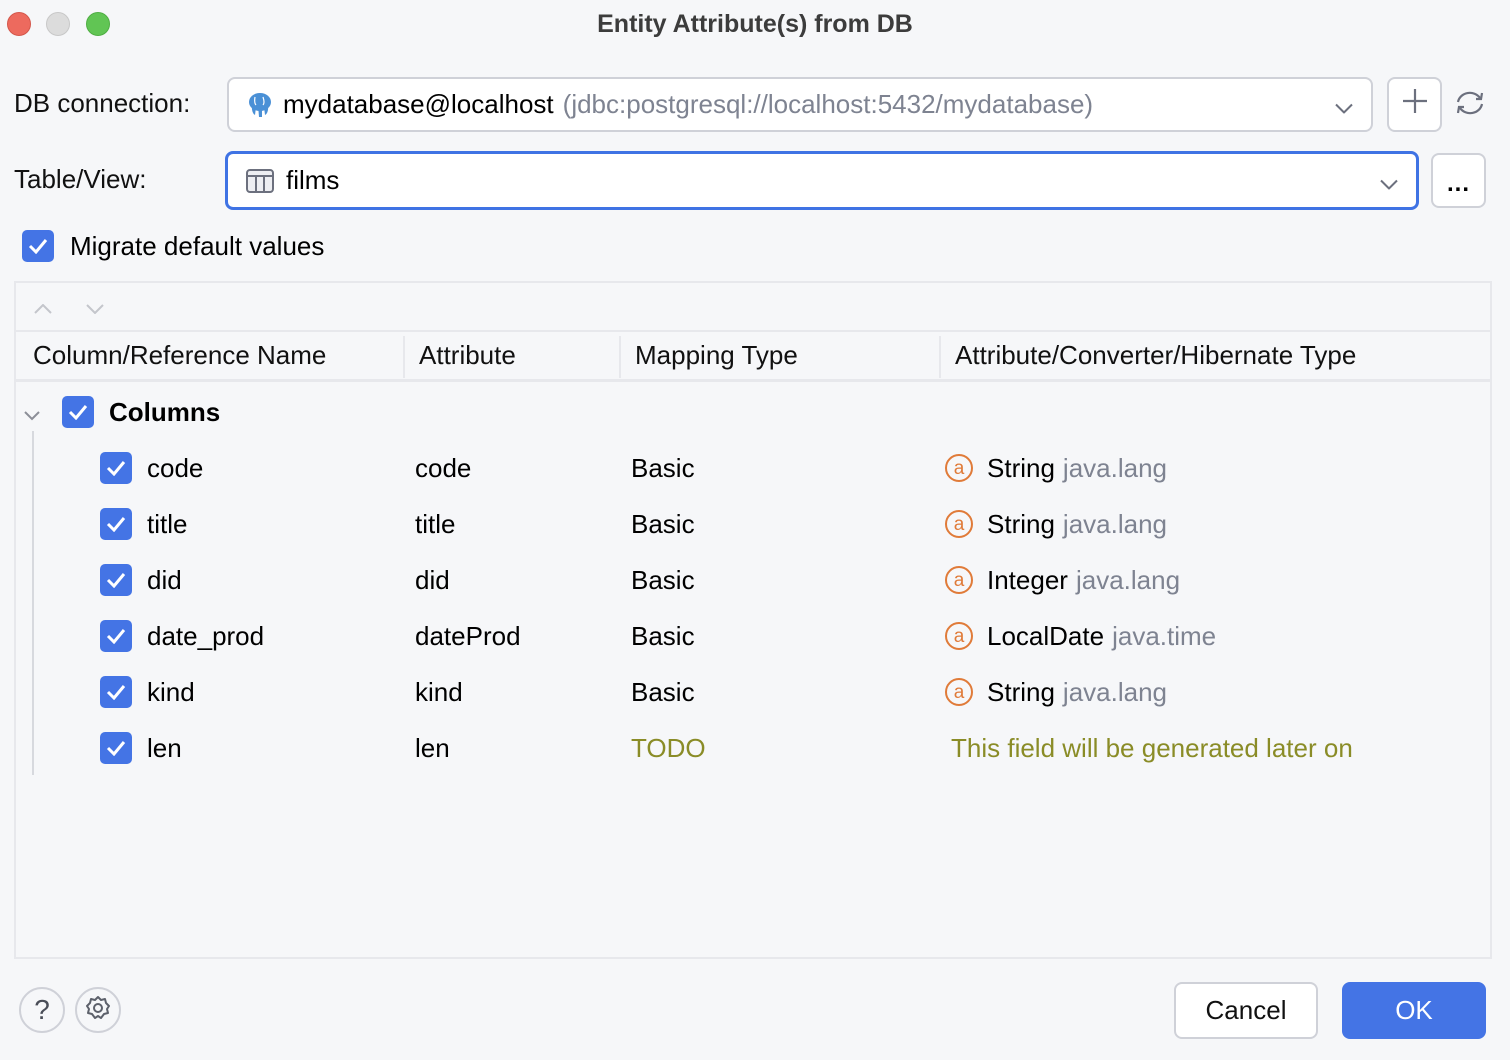  What do you see at coordinates (197, 245) in the screenshot?
I see `migrate-defaults-label: Migrate default values` at bounding box center [197, 245].